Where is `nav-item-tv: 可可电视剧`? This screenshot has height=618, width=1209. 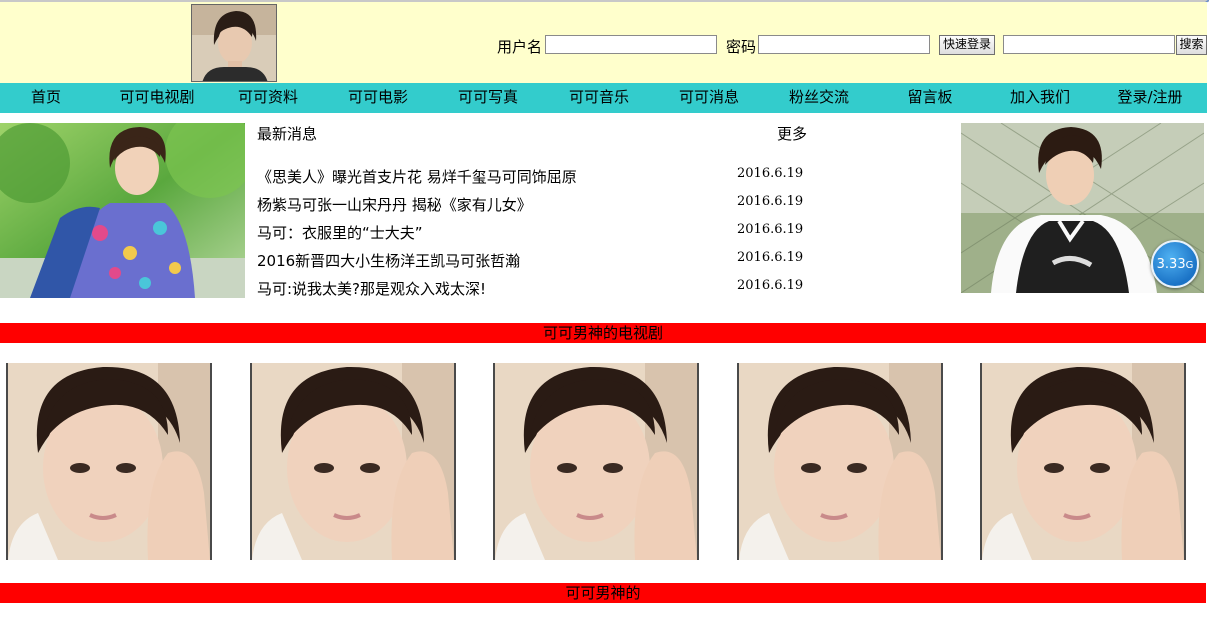
nav-item-tv: 可可电视剧 is located at coordinates (156, 98).